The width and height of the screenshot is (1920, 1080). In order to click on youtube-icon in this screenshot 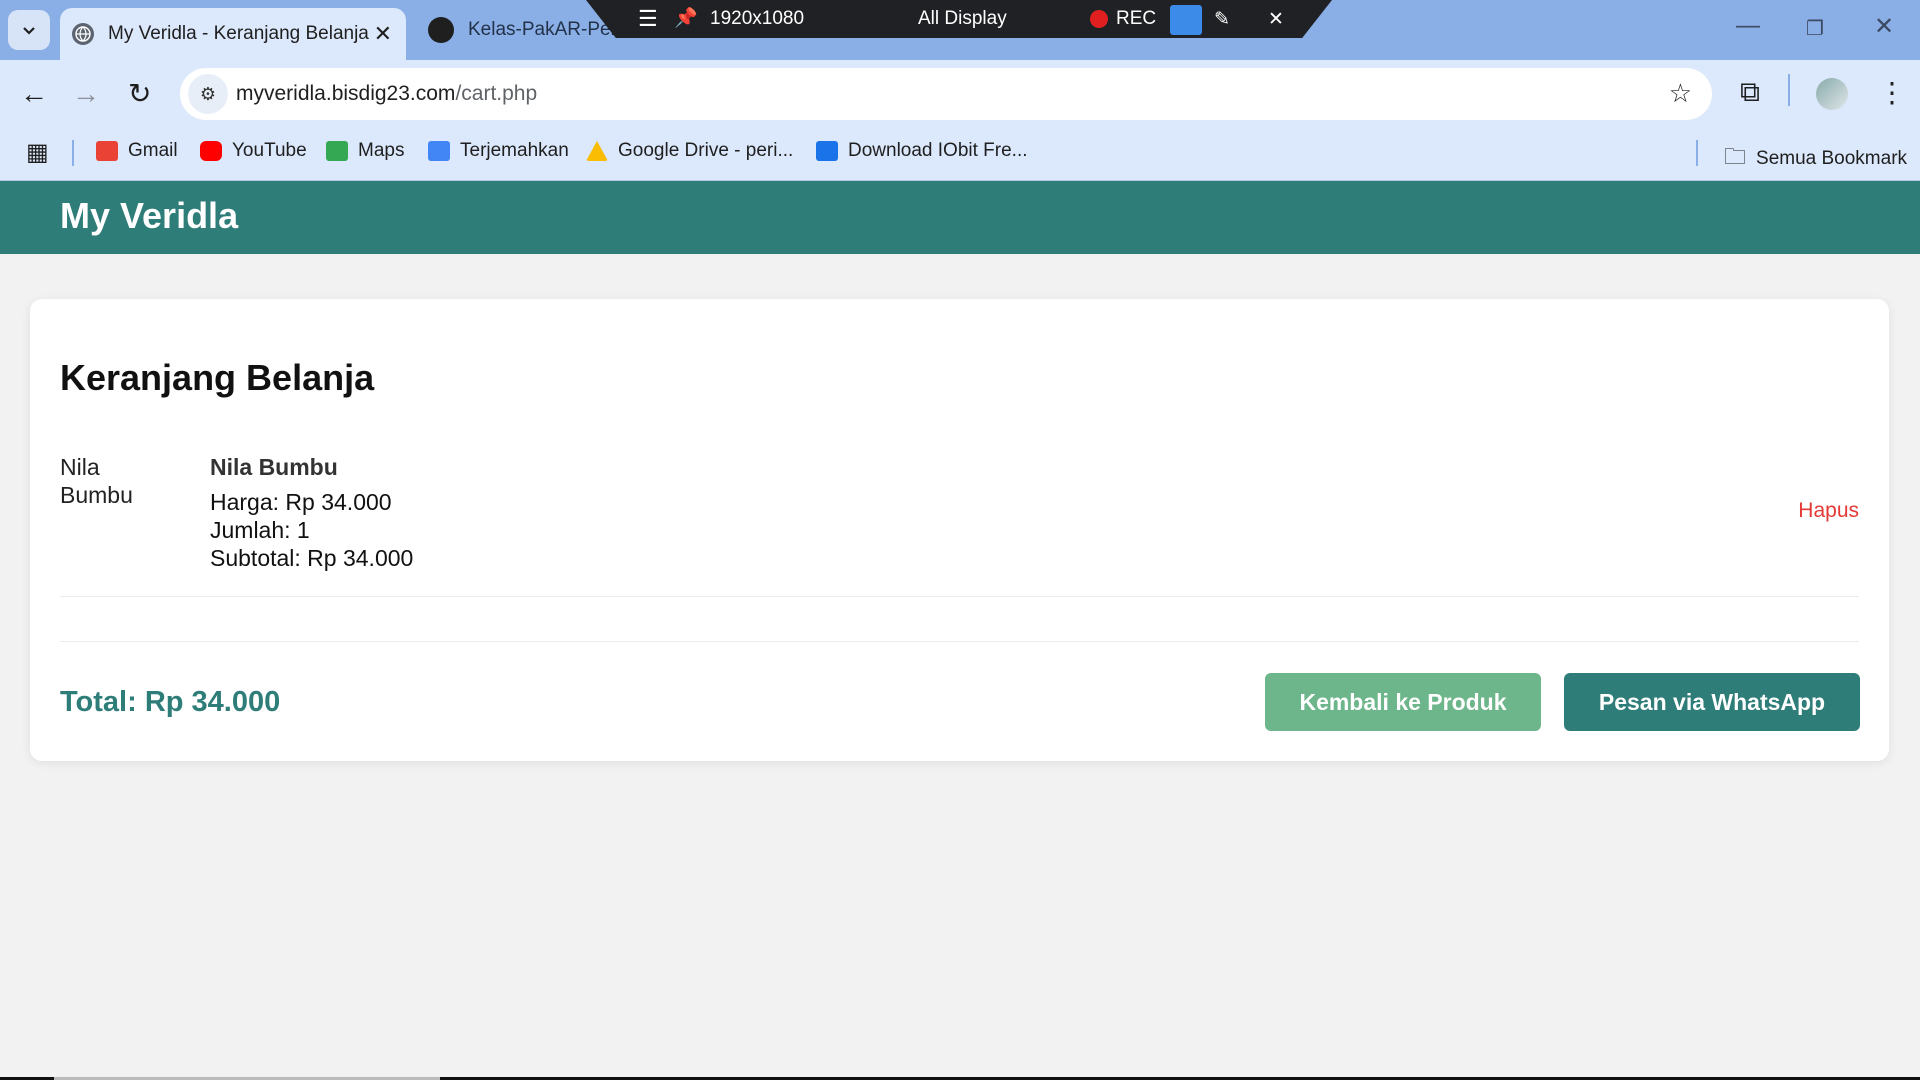, I will do `click(211, 151)`.